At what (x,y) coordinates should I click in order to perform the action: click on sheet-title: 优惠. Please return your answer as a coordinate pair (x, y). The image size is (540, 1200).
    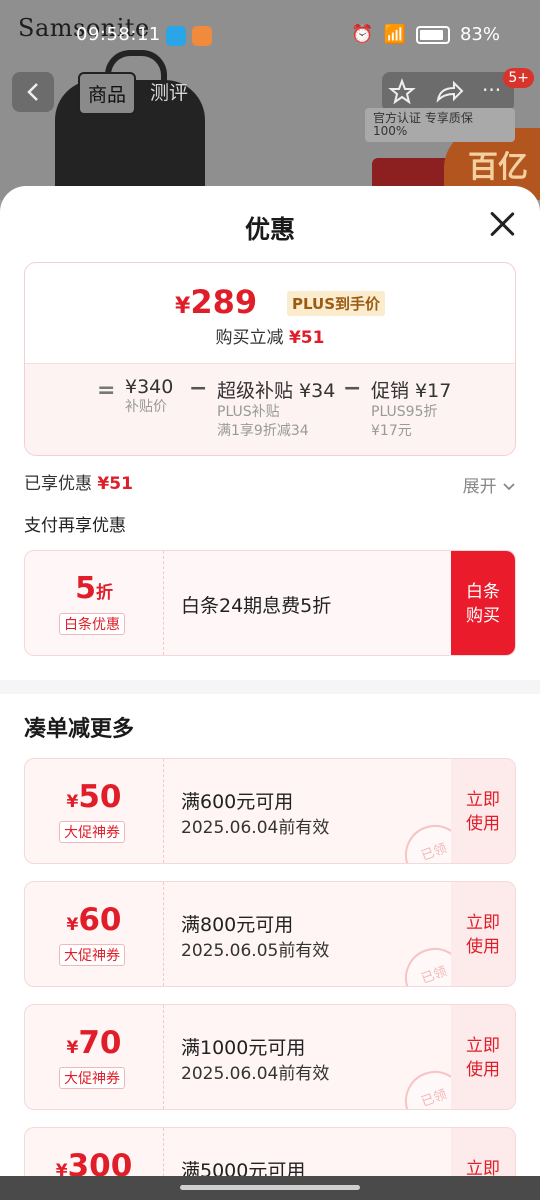
    Looking at the image, I should click on (269, 229).